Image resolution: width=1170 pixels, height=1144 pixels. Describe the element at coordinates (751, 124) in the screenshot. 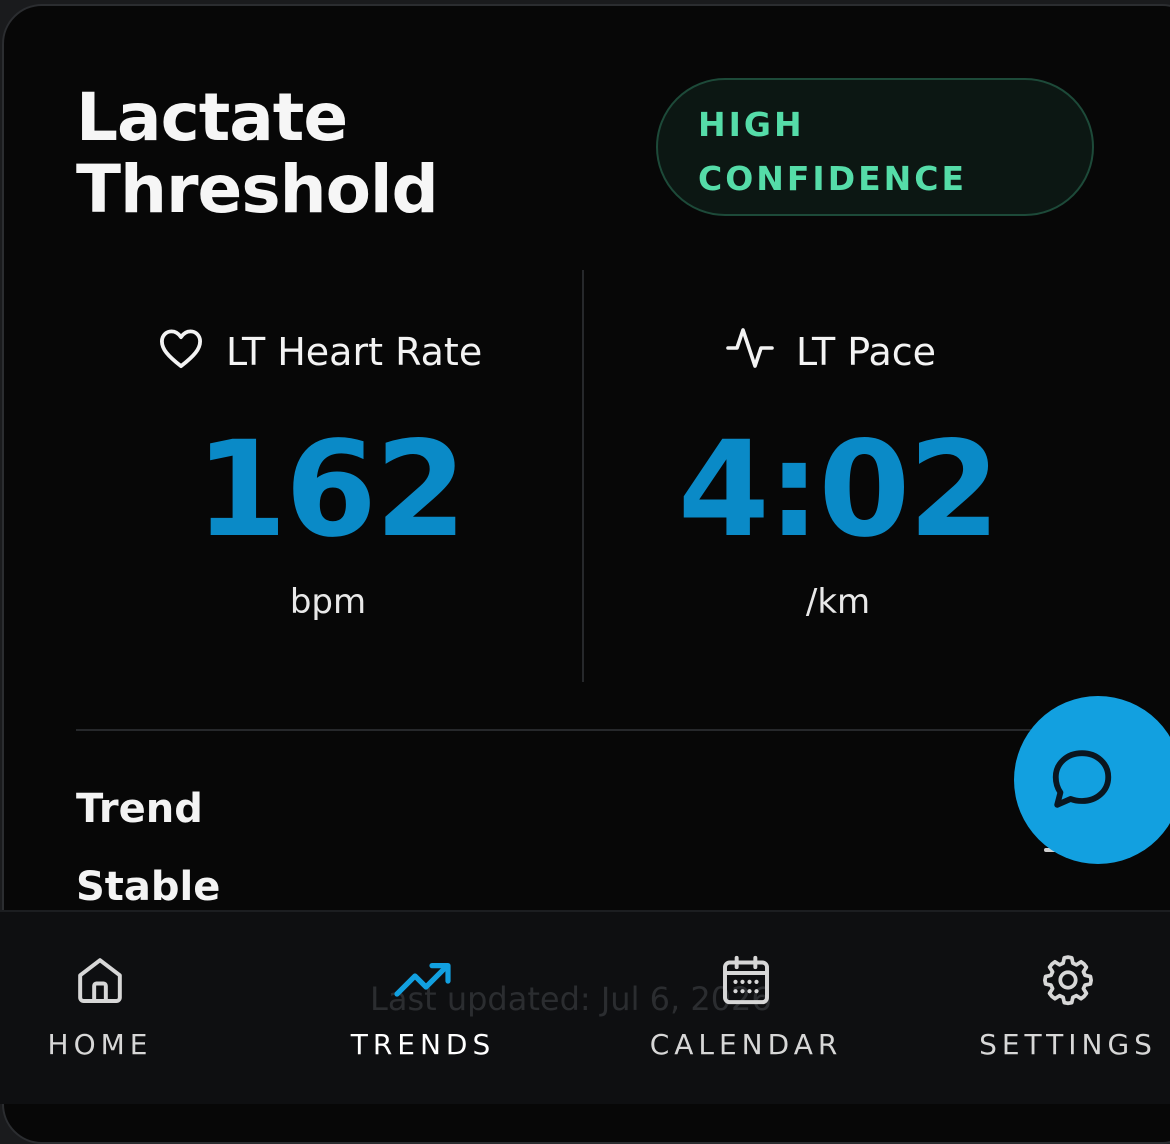

I see `confidence-line-1: HIGH` at that location.